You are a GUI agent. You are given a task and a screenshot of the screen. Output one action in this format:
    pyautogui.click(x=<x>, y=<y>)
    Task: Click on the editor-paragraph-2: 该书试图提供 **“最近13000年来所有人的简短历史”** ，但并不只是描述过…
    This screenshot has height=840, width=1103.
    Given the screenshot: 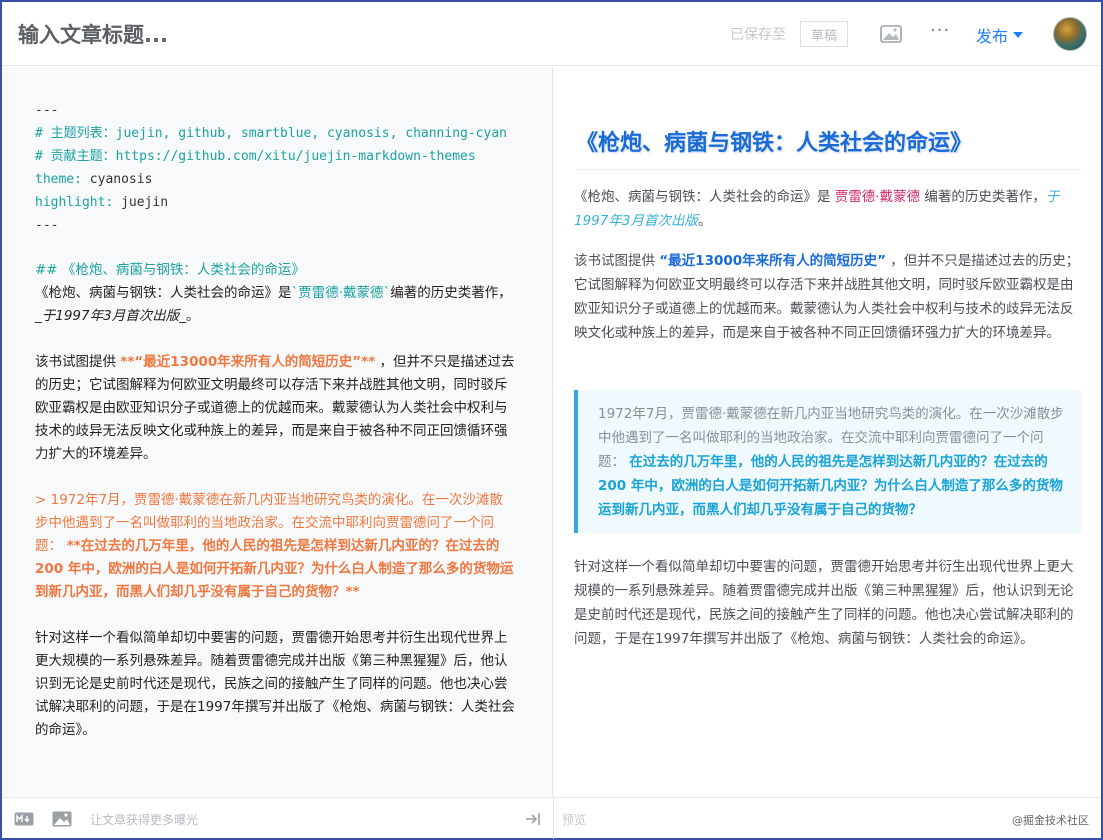 What is the action you would take?
    pyautogui.click(x=275, y=408)
    